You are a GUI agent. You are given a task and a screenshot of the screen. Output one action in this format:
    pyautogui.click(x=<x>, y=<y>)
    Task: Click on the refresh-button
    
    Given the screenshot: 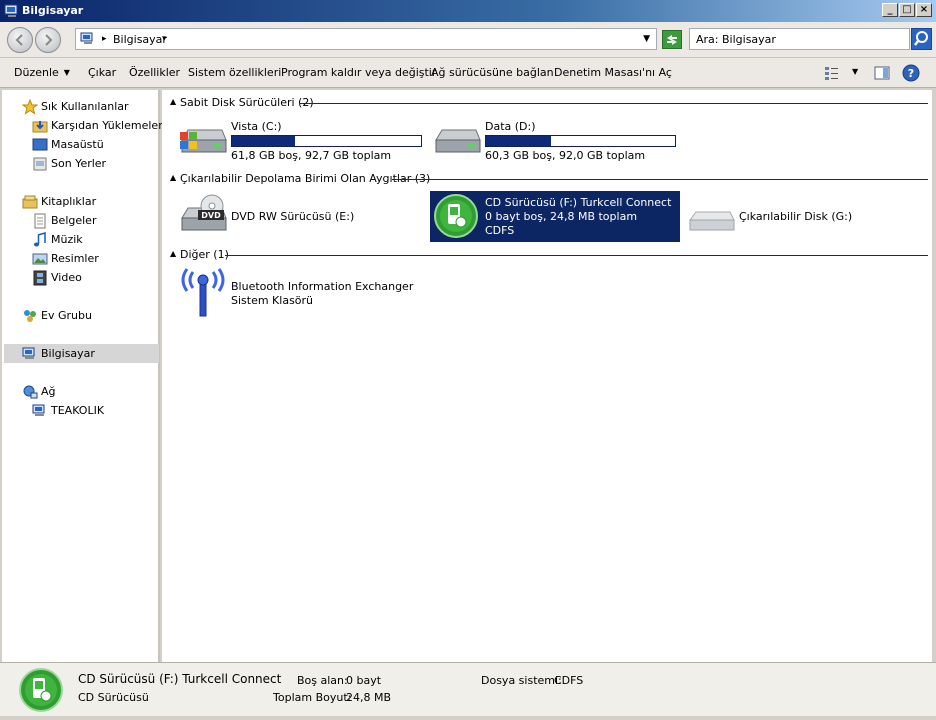 What is the action you would take?
    pyautogui.click(x=672, y=39)
    